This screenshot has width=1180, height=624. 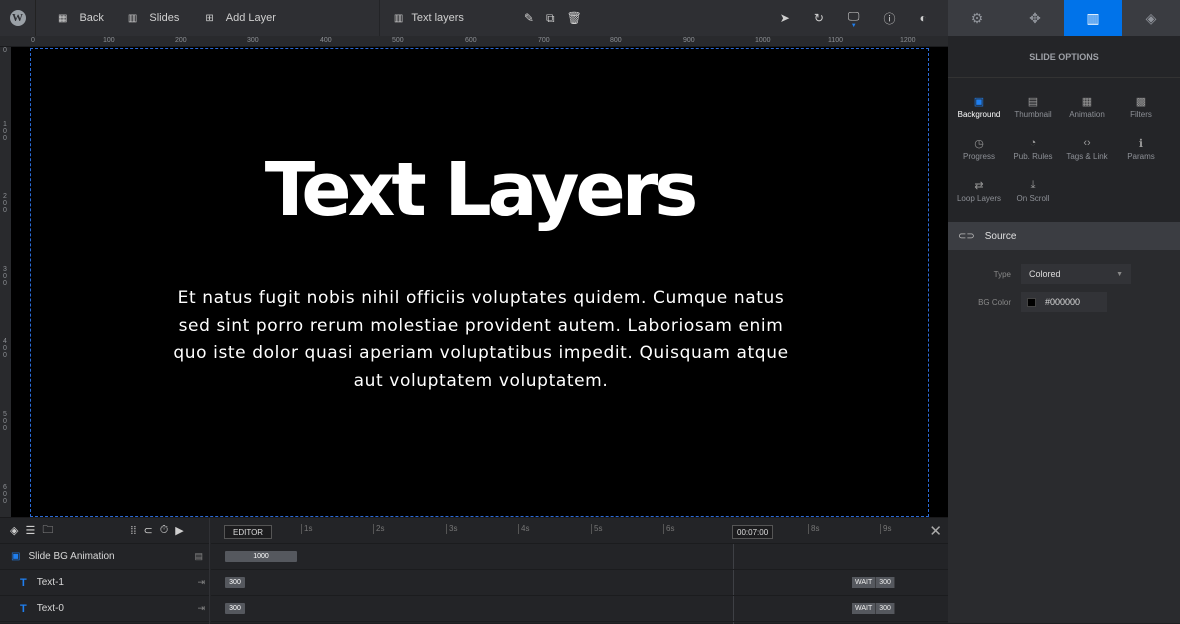 What do you see at coordinates (785, 18) in the screenshot?
I see `cursor-icon: ➤` at bounding box center [785, 18].